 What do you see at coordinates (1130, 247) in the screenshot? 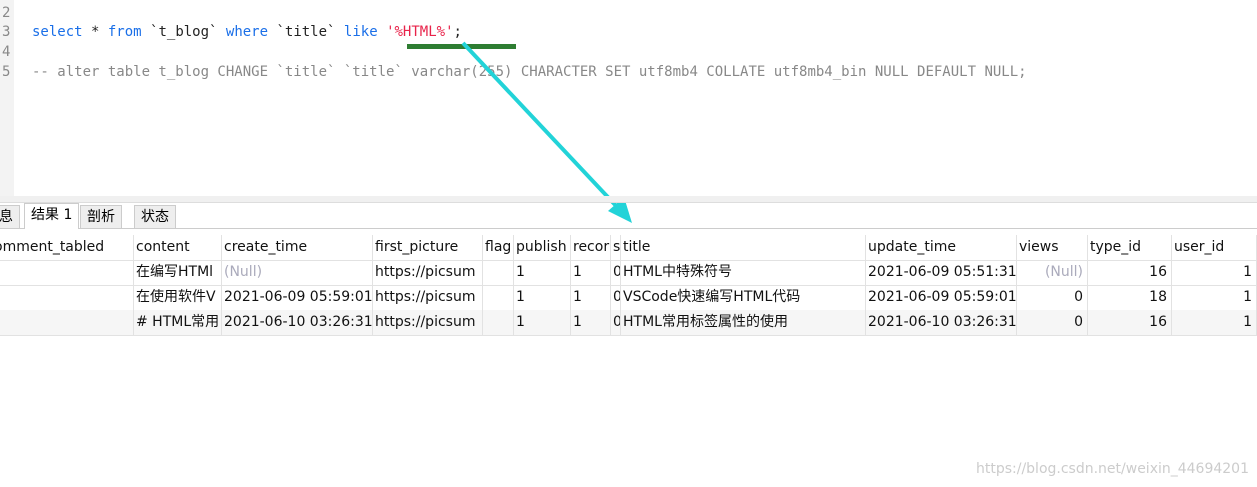
I see `column-header-type_id: type_id` at bounding box center [1130, 247].